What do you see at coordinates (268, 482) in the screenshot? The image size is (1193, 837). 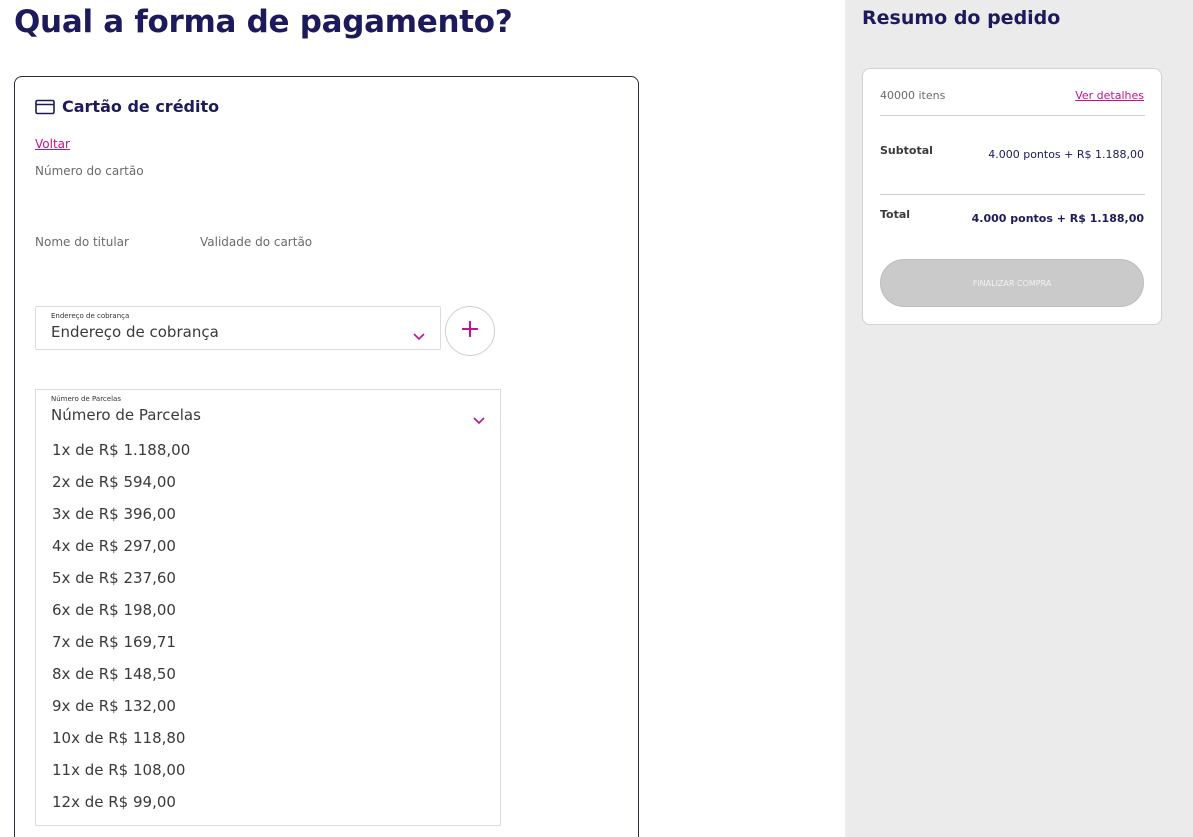 I see `installment-option: 2x de R$ 594,00` at bounding box center [268, 482].